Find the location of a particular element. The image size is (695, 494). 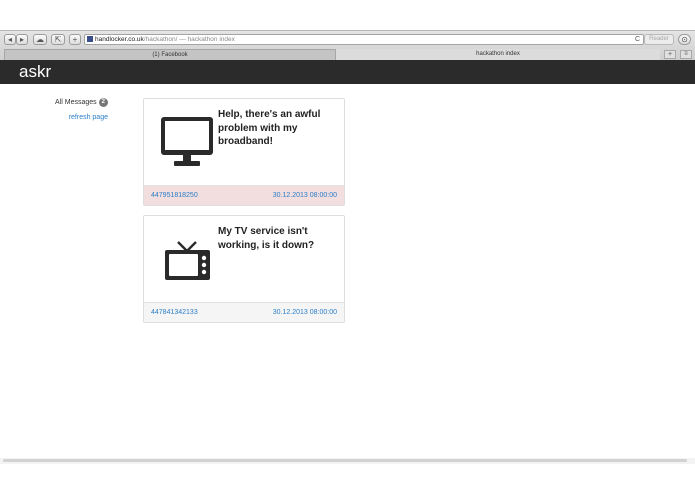

reload-icon: C is located at coordinates (637, 39).